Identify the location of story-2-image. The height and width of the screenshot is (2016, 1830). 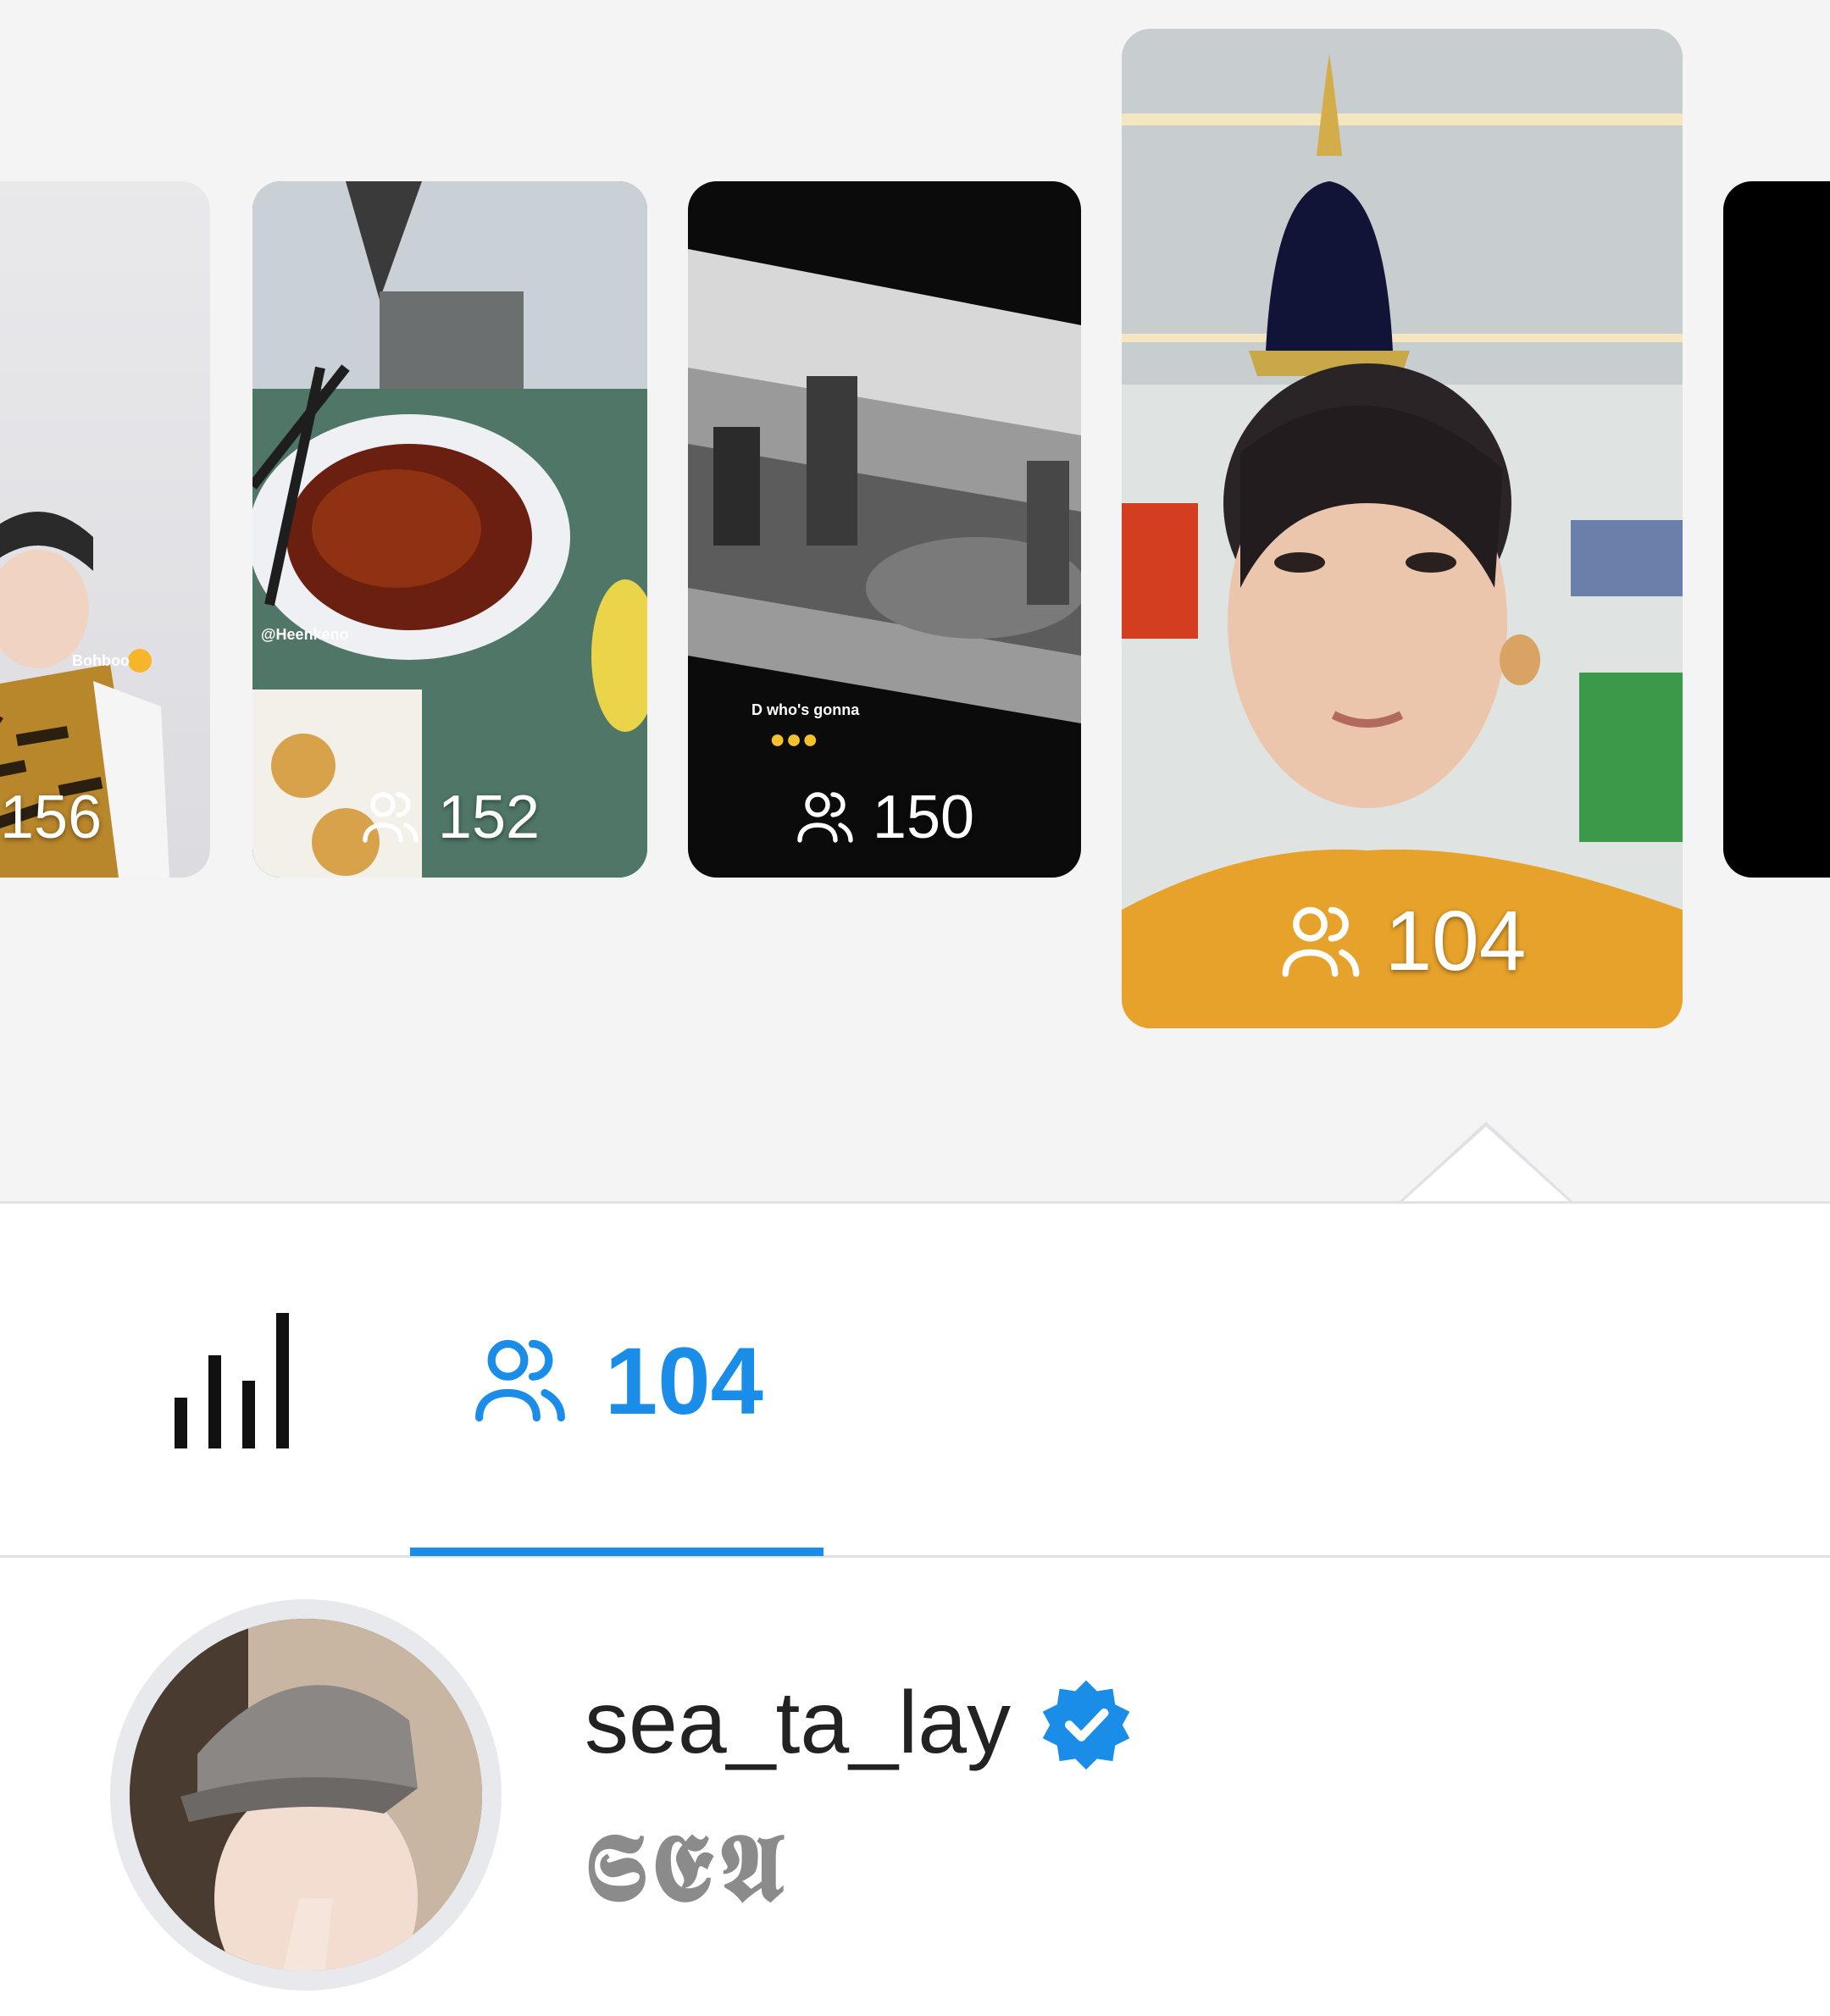
(449, 529).